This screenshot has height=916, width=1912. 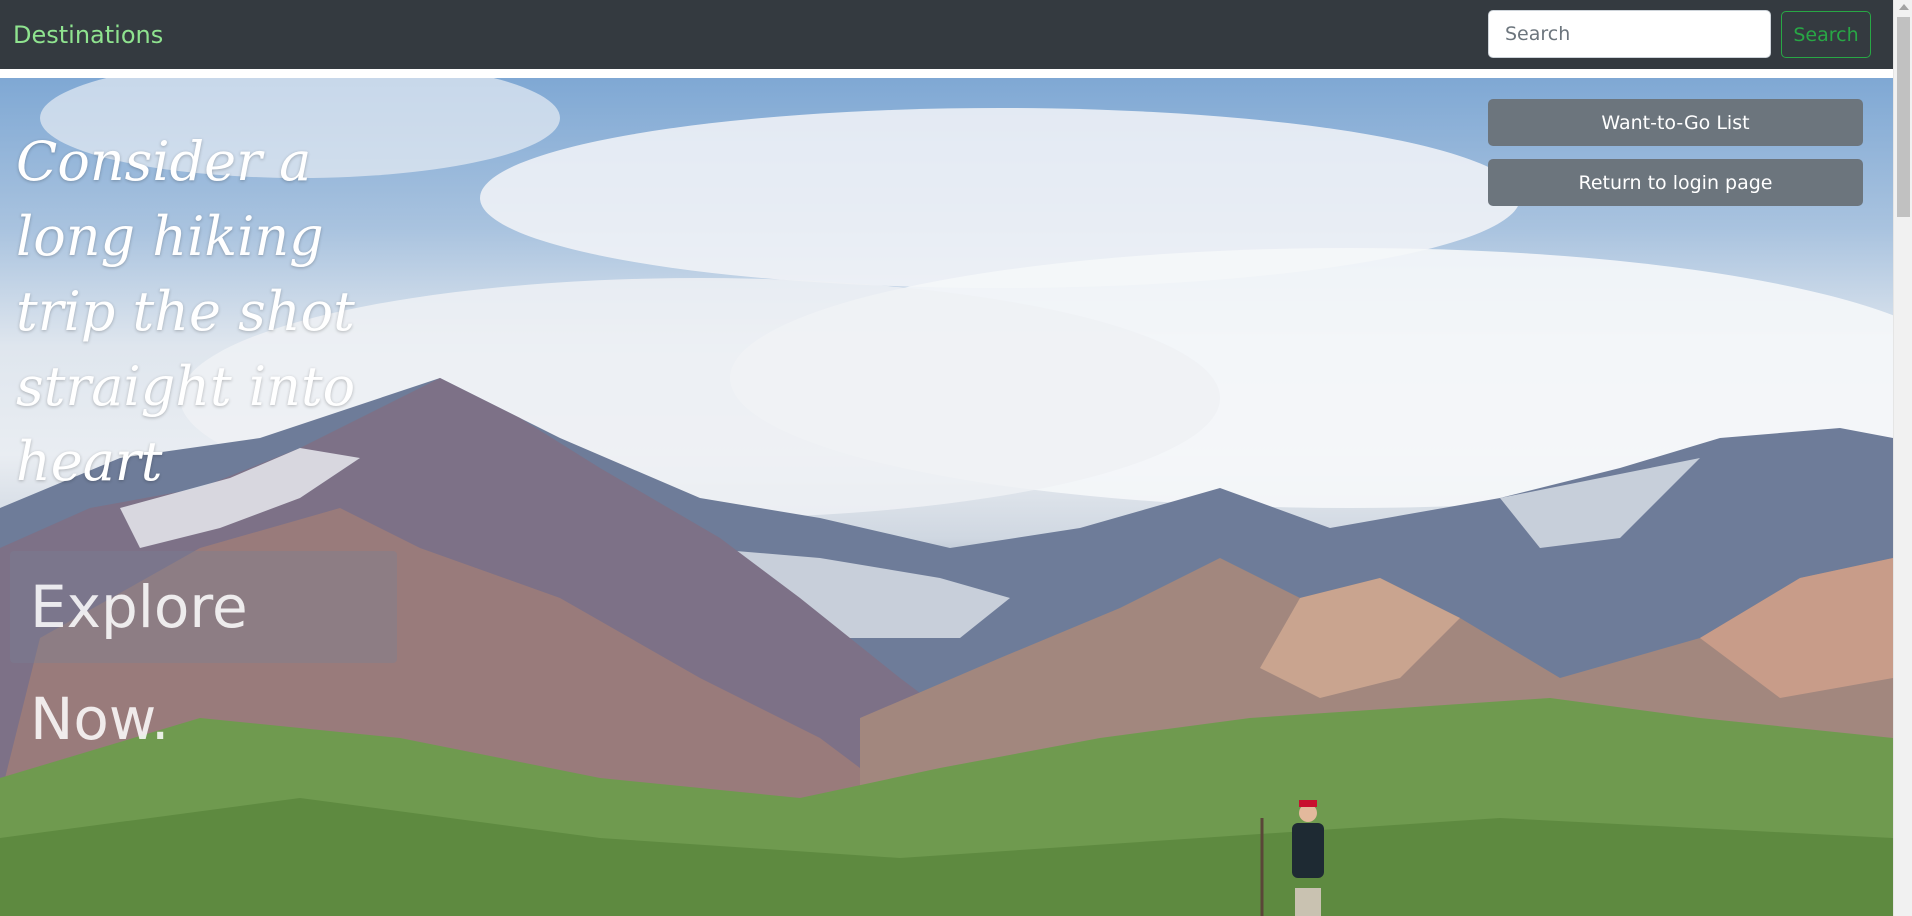 What do you see at coordinates (88, 35) in the screenshot?
I see `brand-link: Destinations` at bounding box center [88, 35].